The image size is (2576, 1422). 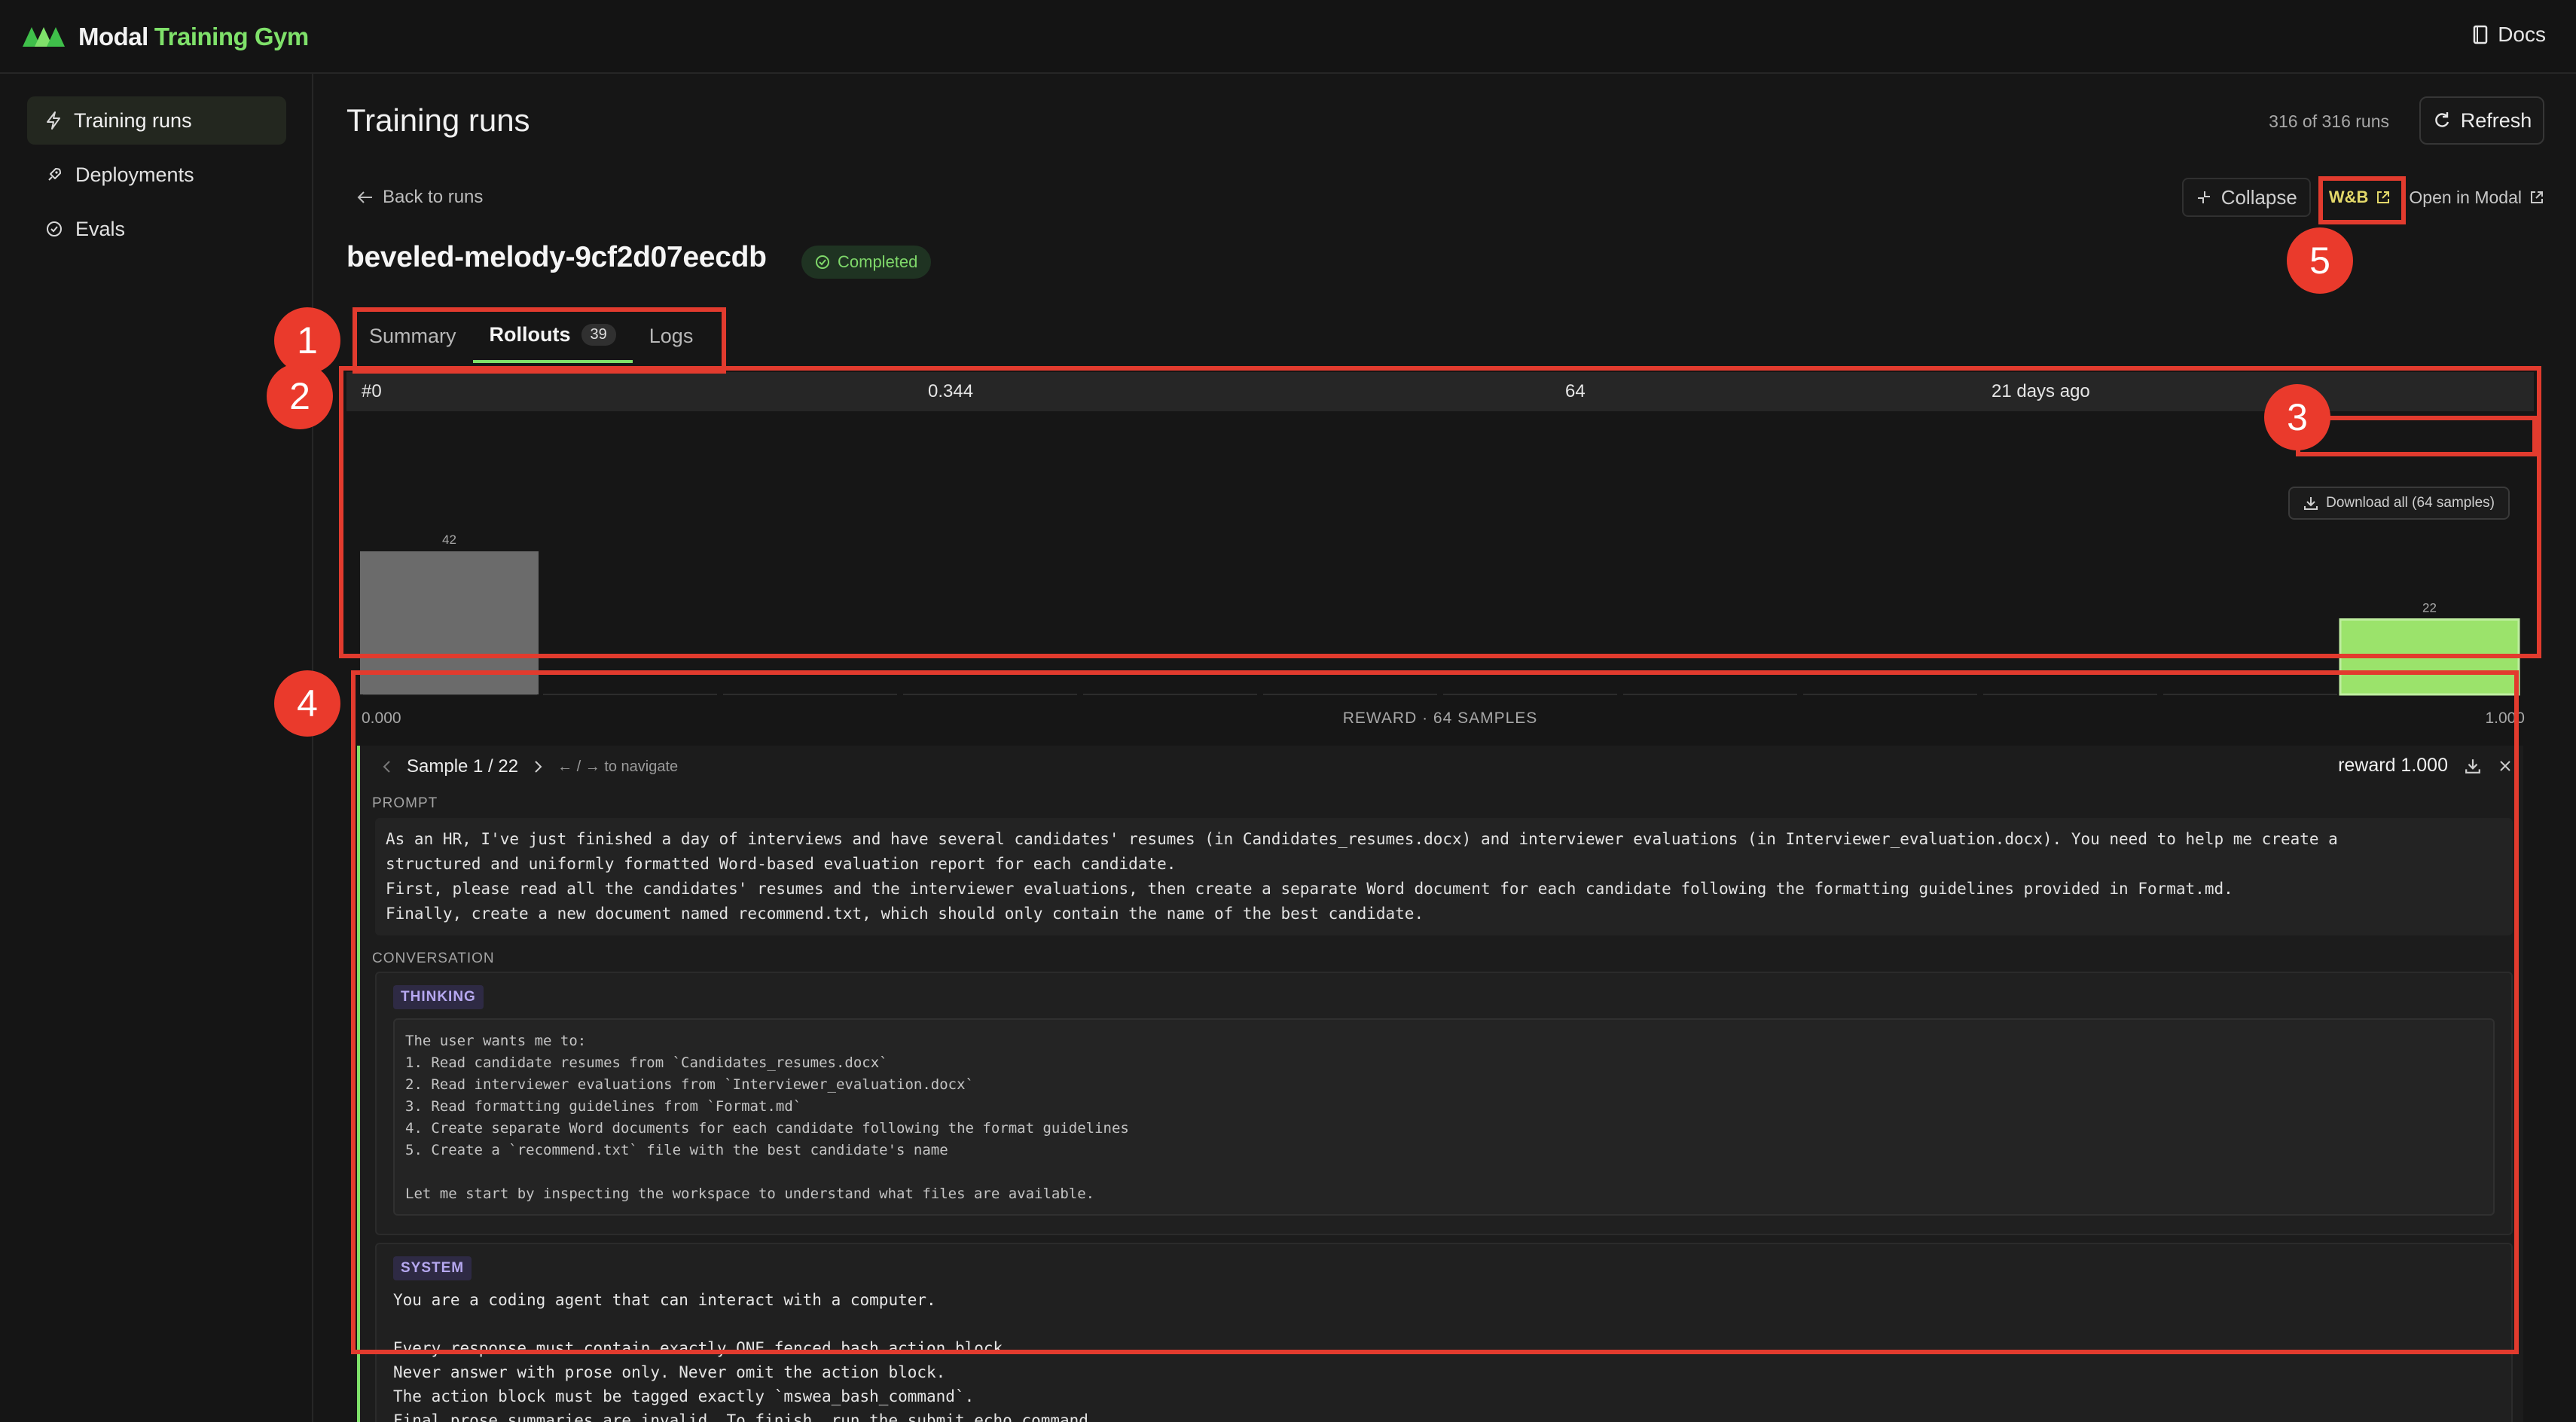 What do you see at coordinates (2496, 120) in the screenshot?
I see `refresh-label: Refresh` at bounding box center [2496, 120].